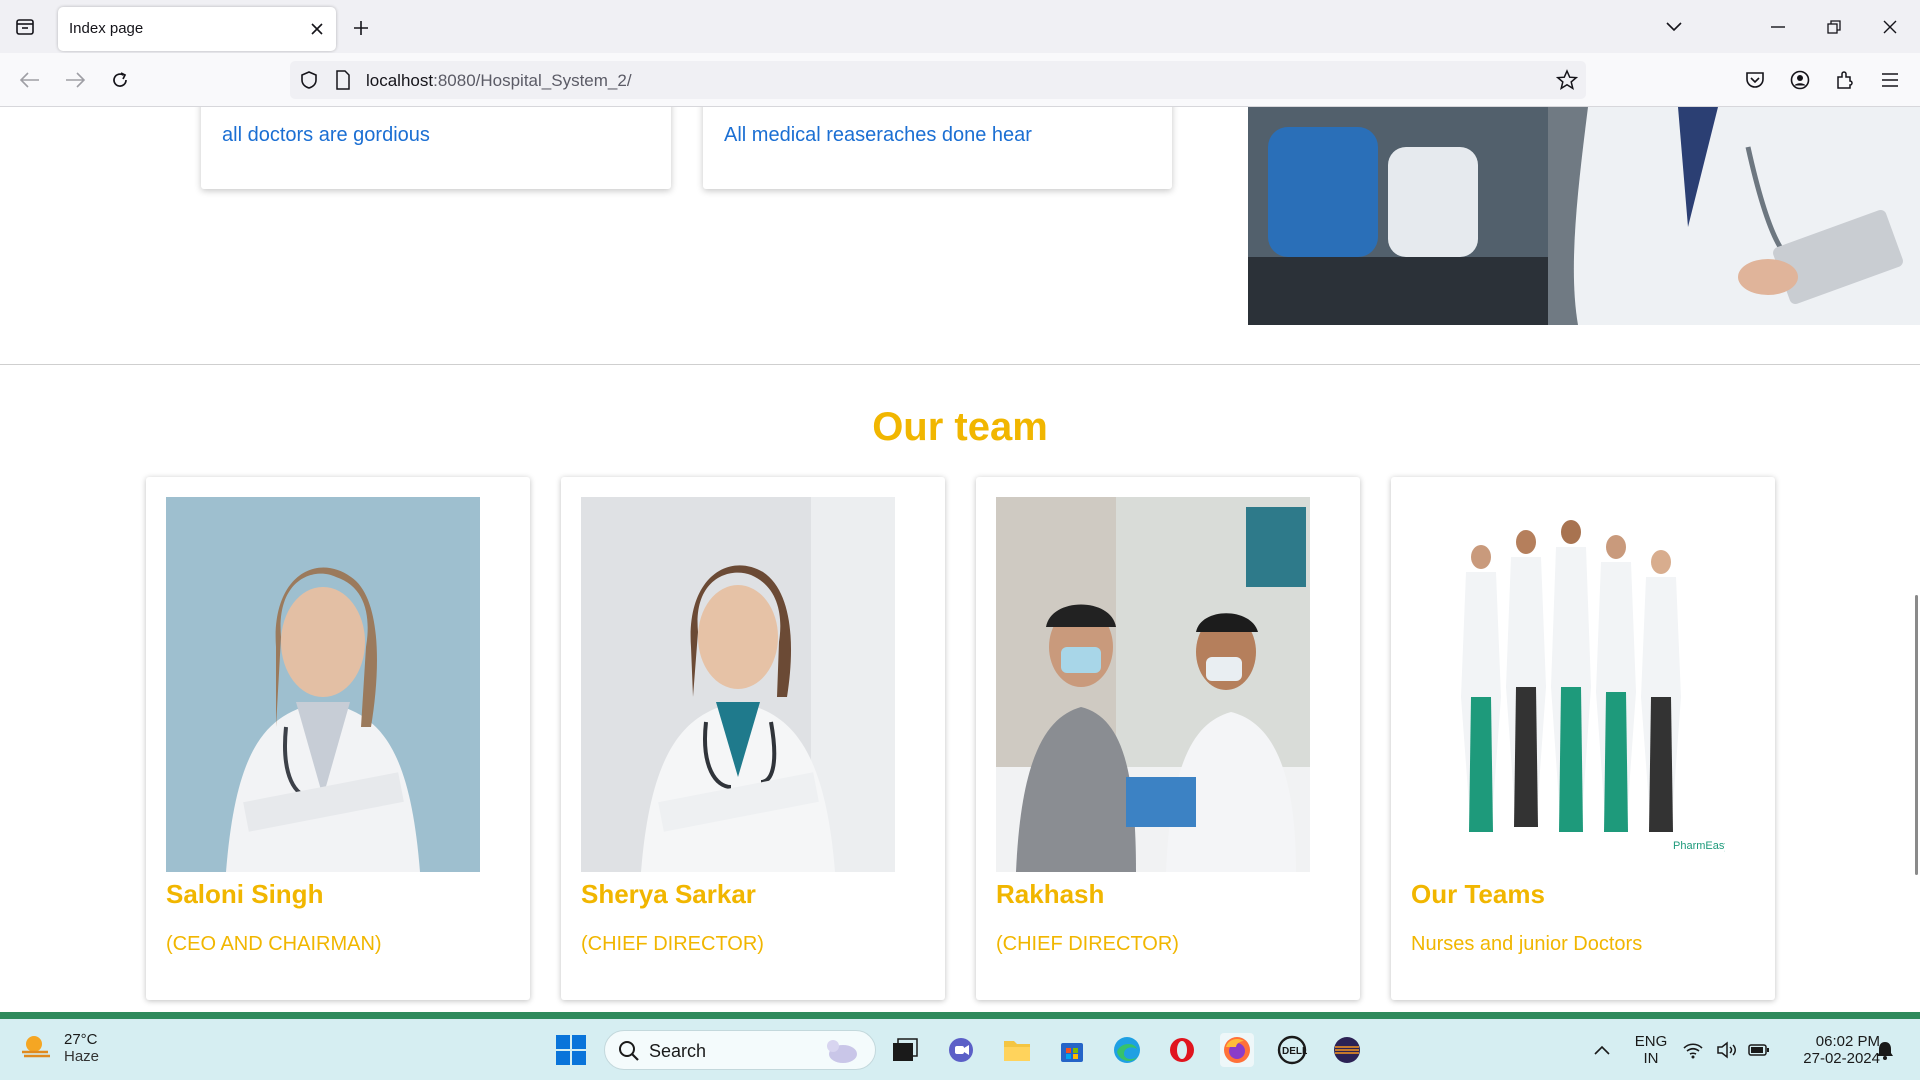 Image resolution: width=1920 pixels, height=1080 pixels. Describe the element at coordinates (1755, 80) in the screenshot. I see `pocket-icon` at that location.